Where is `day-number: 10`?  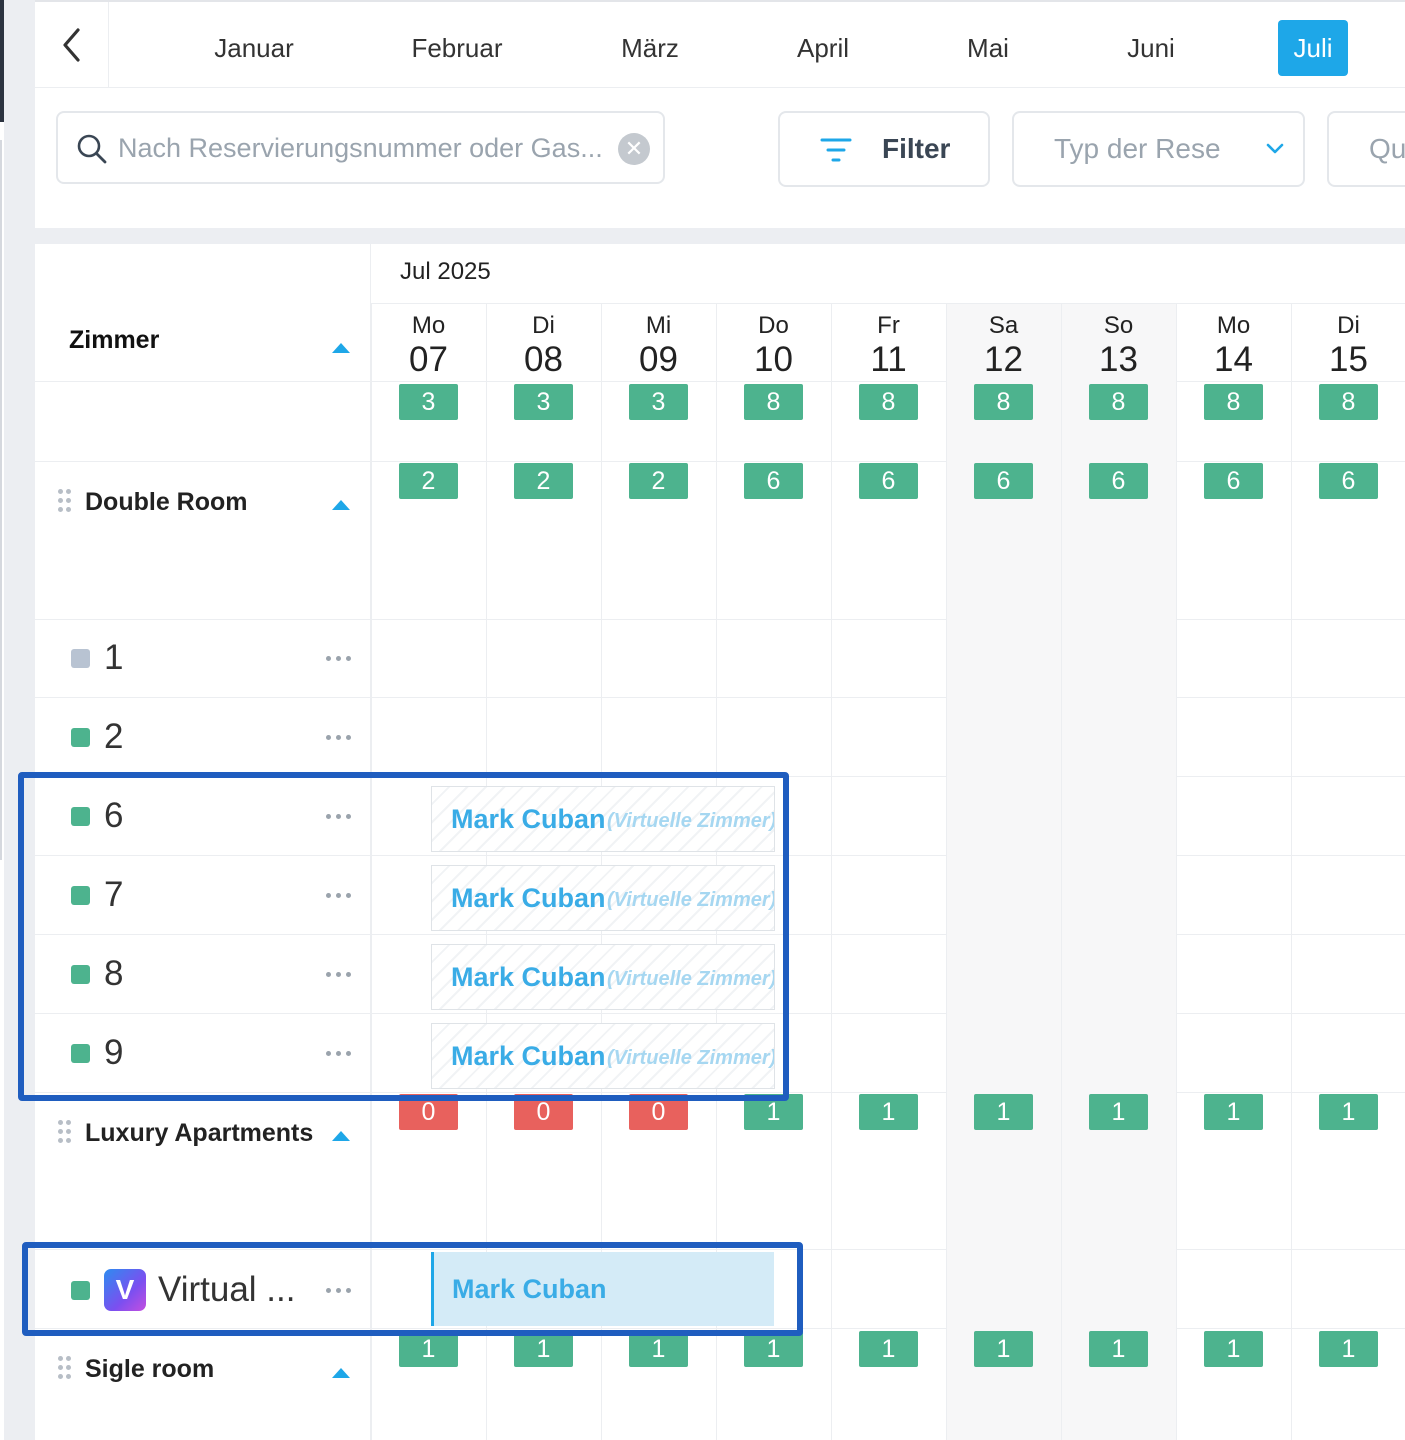
day-number: 10 is located at coordinates (773, 359).